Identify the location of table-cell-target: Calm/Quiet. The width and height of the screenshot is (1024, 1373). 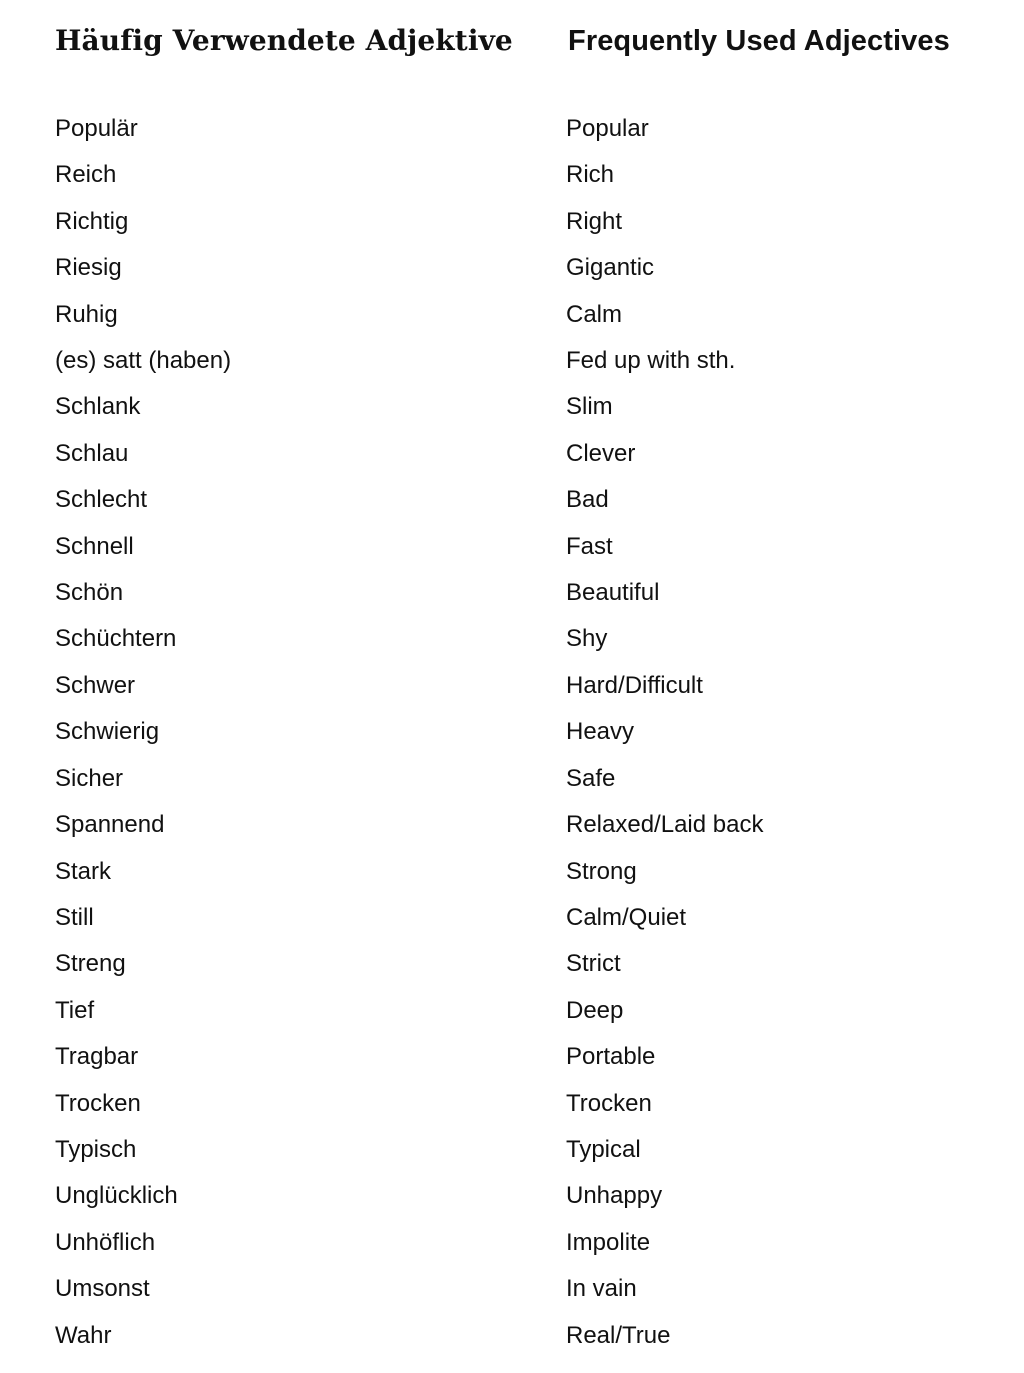
(768, 918).